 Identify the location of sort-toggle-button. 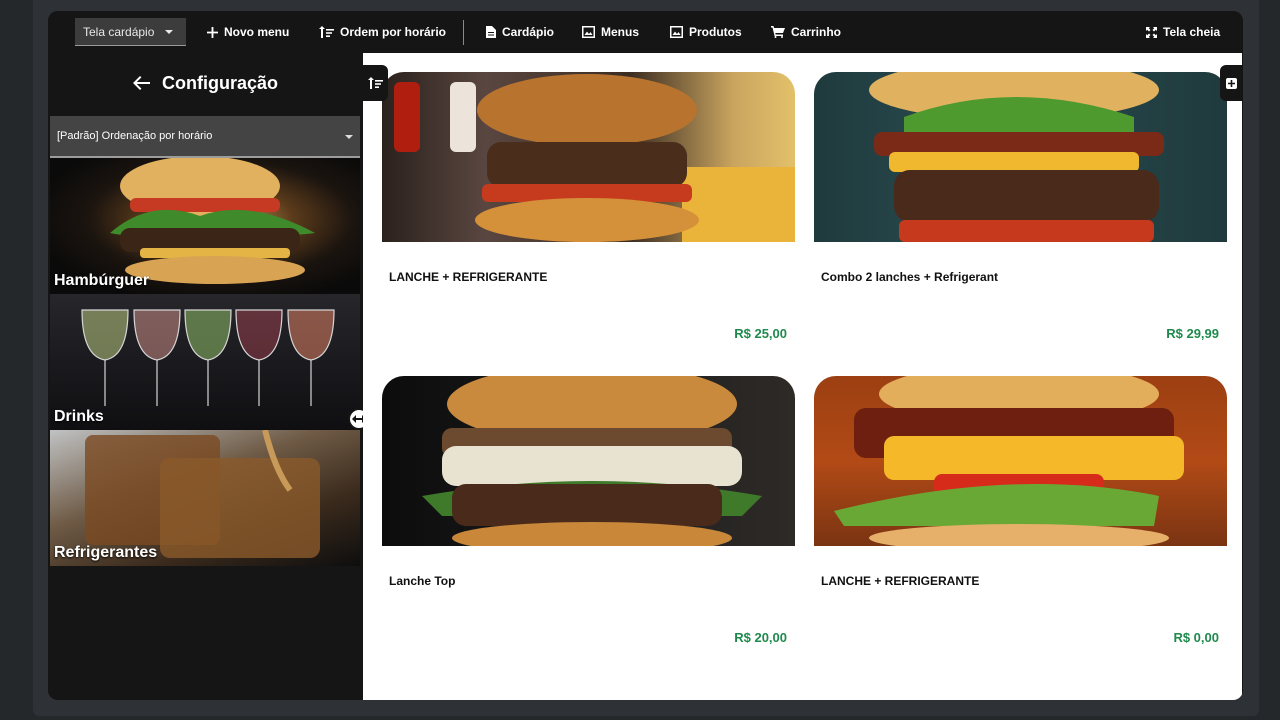
(375, 83).